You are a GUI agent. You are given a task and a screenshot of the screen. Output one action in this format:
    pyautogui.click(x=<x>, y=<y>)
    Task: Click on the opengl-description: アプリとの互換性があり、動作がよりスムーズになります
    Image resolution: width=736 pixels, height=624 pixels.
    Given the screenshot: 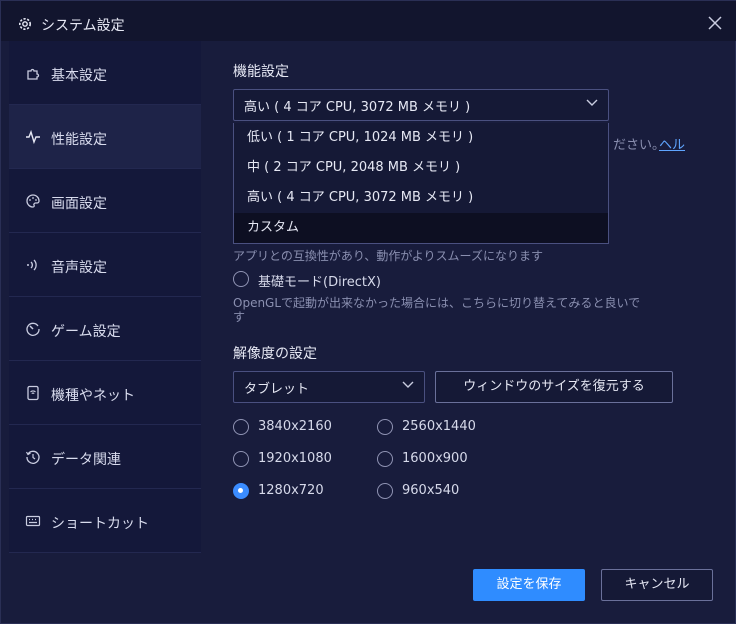 What is the action you would take?
    pyautogui.click(x=388, y=256)
    